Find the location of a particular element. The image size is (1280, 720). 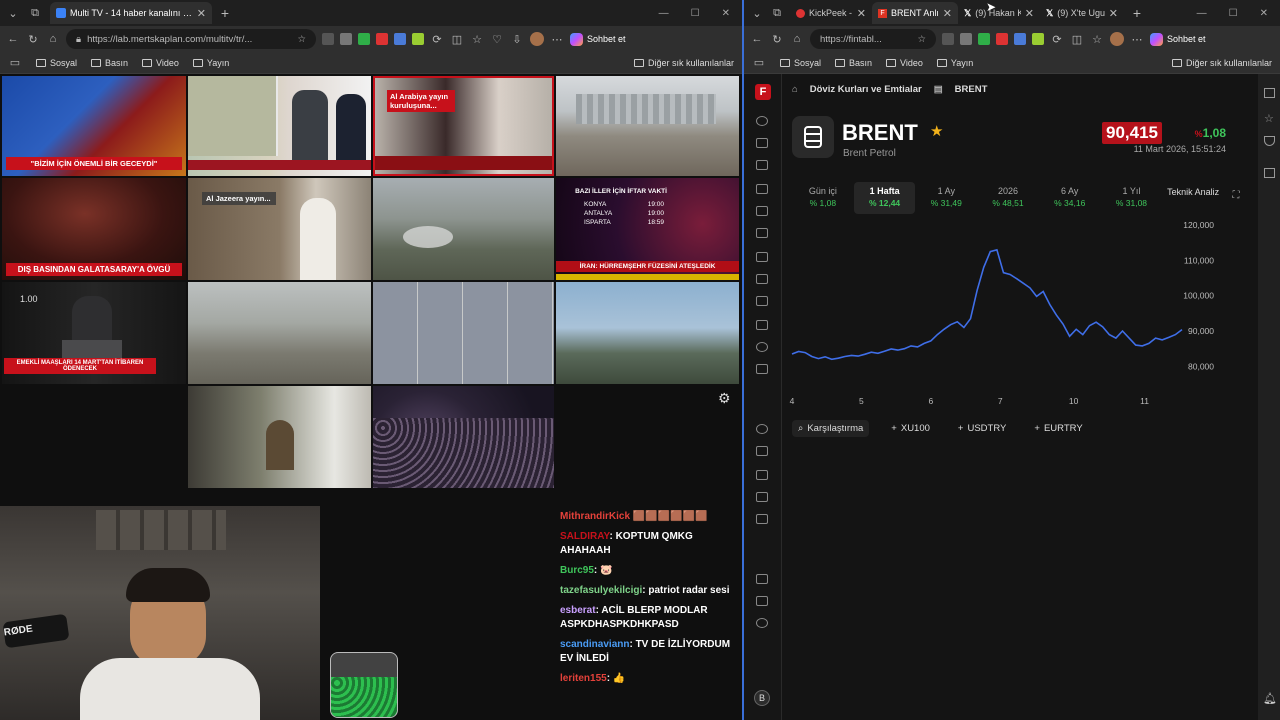

collections-icon: ♡ is located at coordinates (497, 39).